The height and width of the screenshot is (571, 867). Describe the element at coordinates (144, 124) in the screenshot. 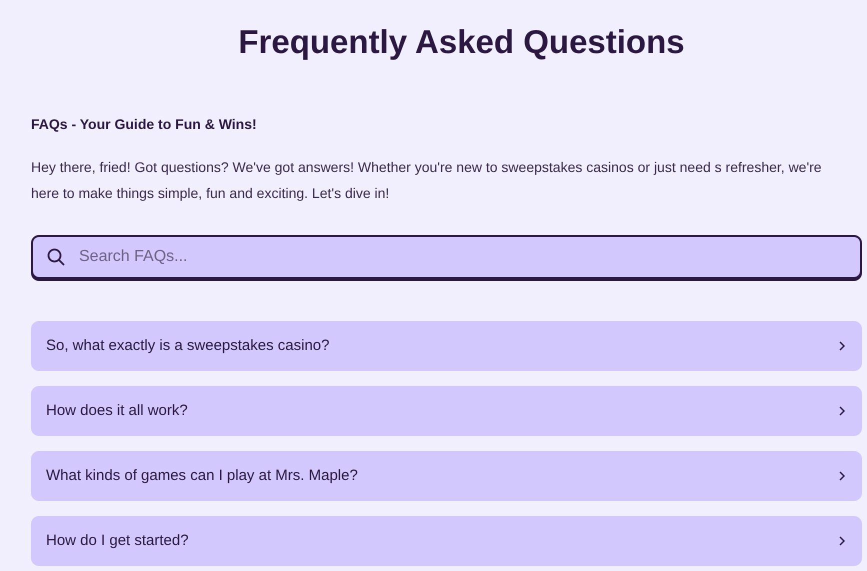

I see `section-subtitle: FAQs - Your Guide to Fun & Wins!` at that location.